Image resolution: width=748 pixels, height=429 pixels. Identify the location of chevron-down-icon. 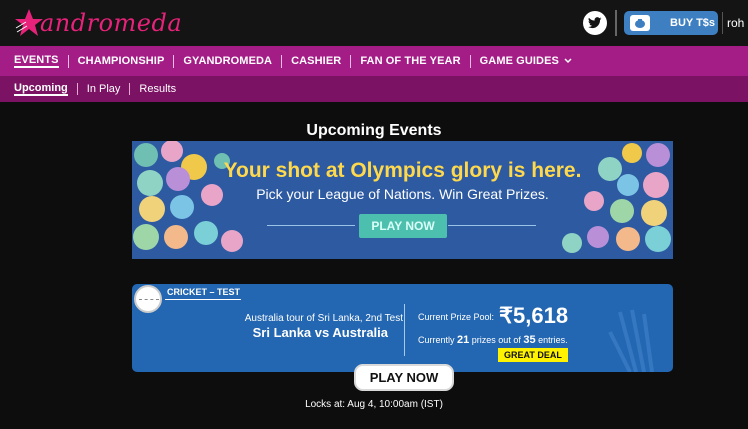
(568, 61).